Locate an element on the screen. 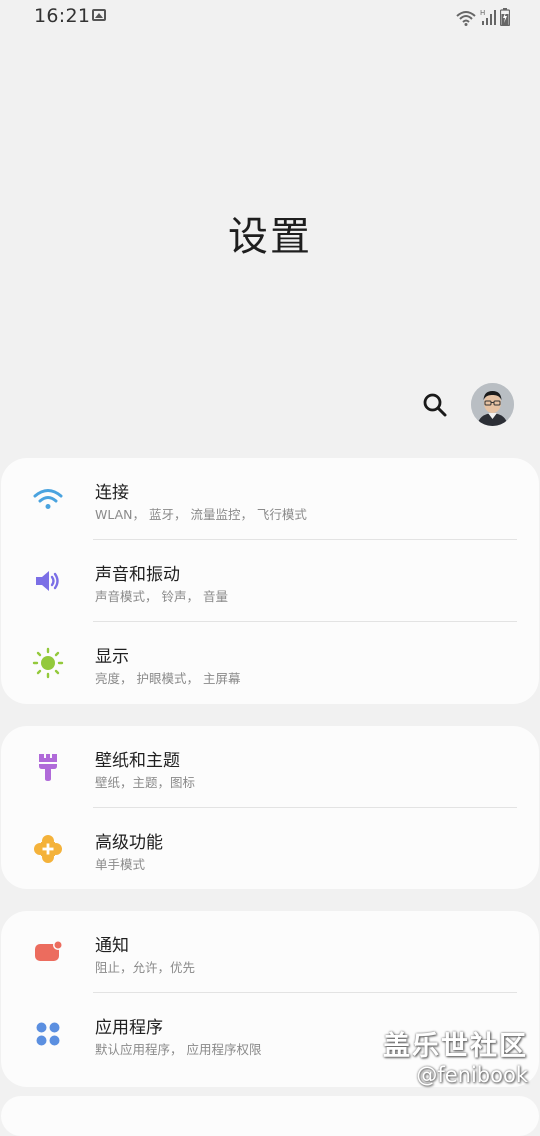  item-title: 高级功能 is located at coordinates (129, 843).